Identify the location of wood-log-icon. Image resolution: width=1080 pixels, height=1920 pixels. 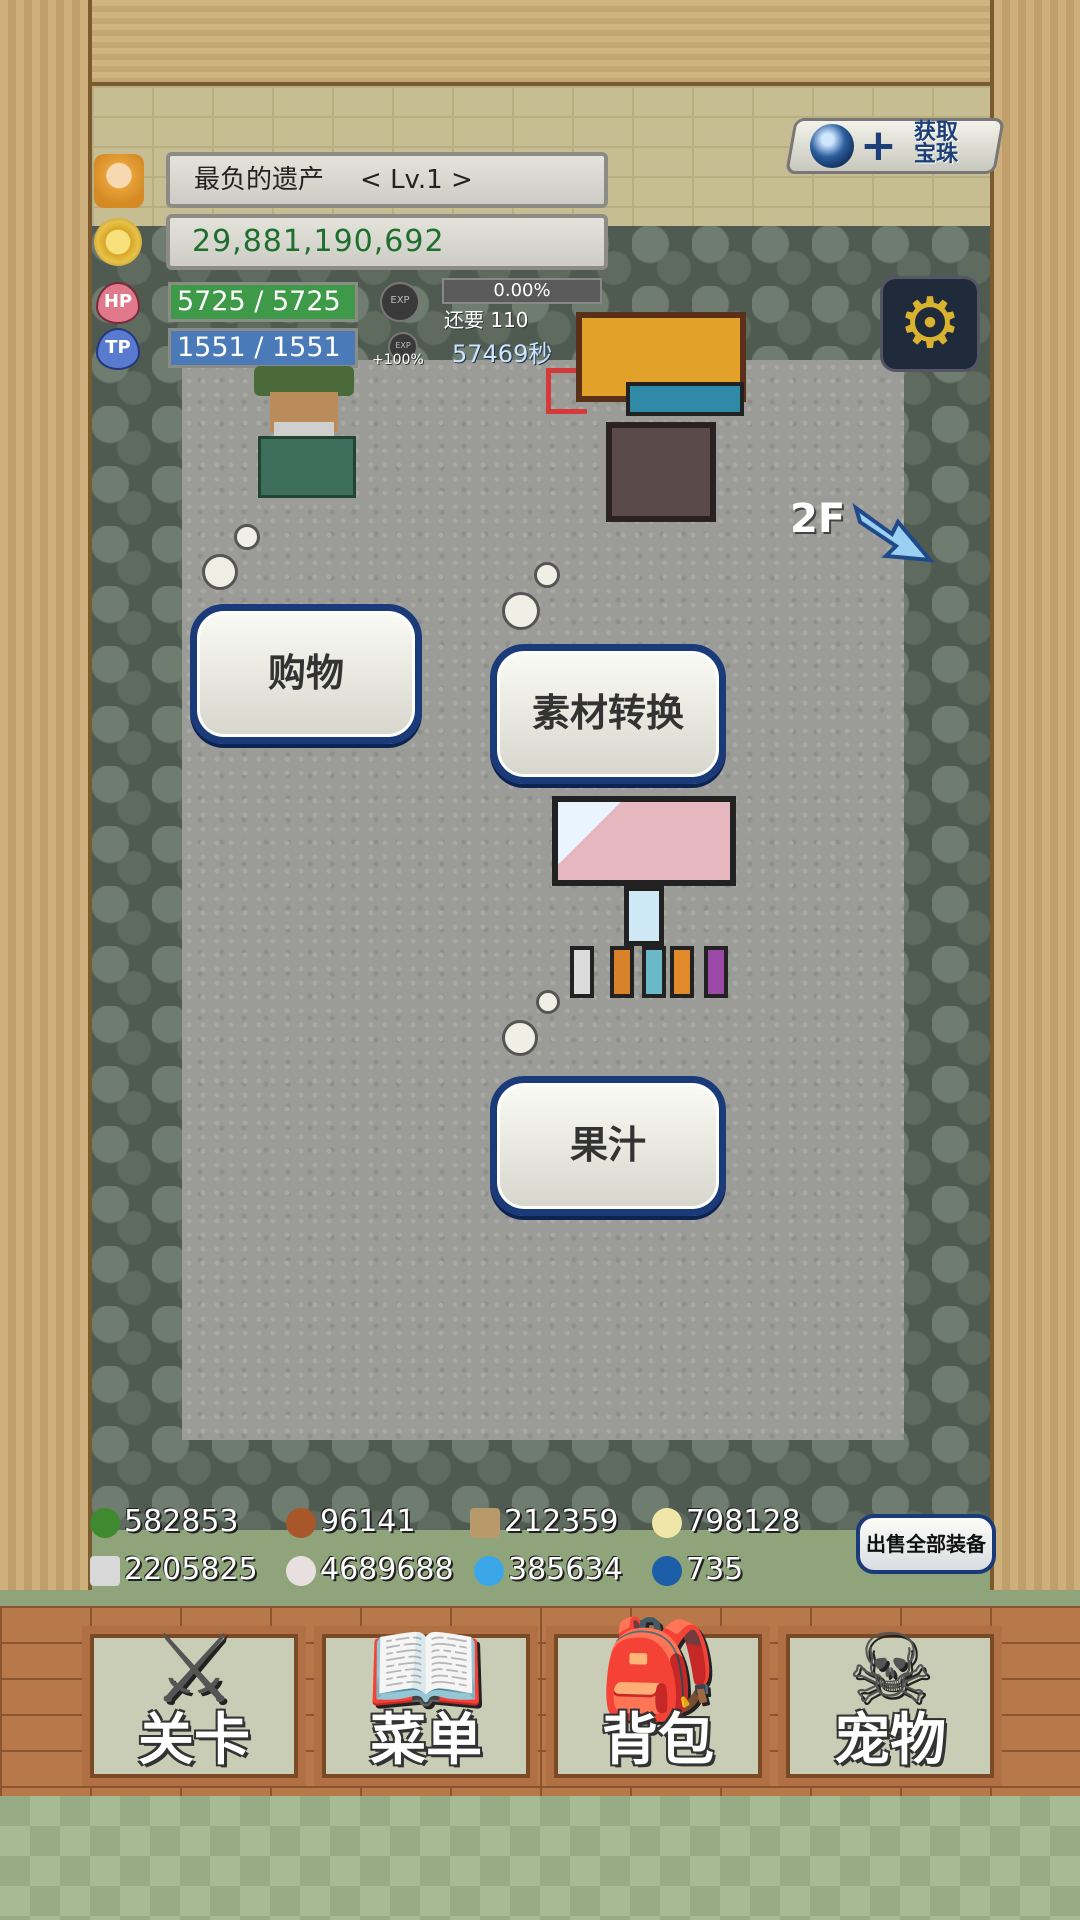
(301, 1522).